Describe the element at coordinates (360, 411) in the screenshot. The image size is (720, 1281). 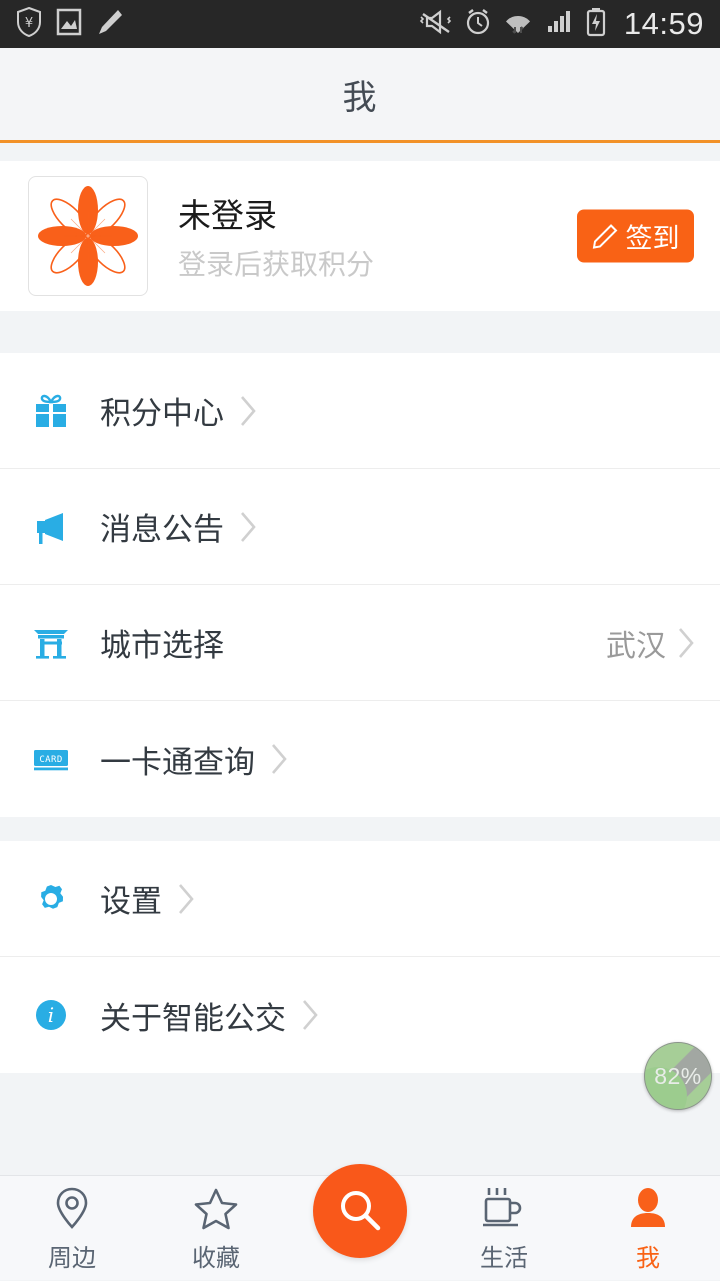
I see `menu-item-points-center: 积分中心` at that location.